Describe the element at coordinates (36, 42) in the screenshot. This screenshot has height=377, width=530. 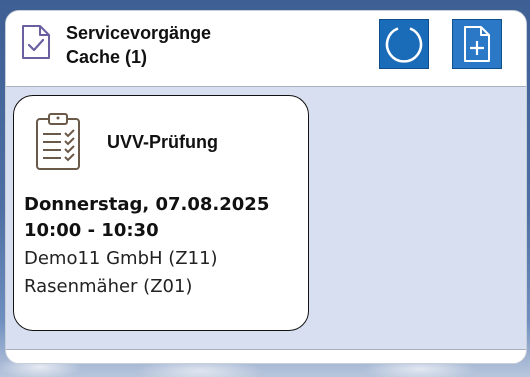
I see `document-check-icon` at that location.